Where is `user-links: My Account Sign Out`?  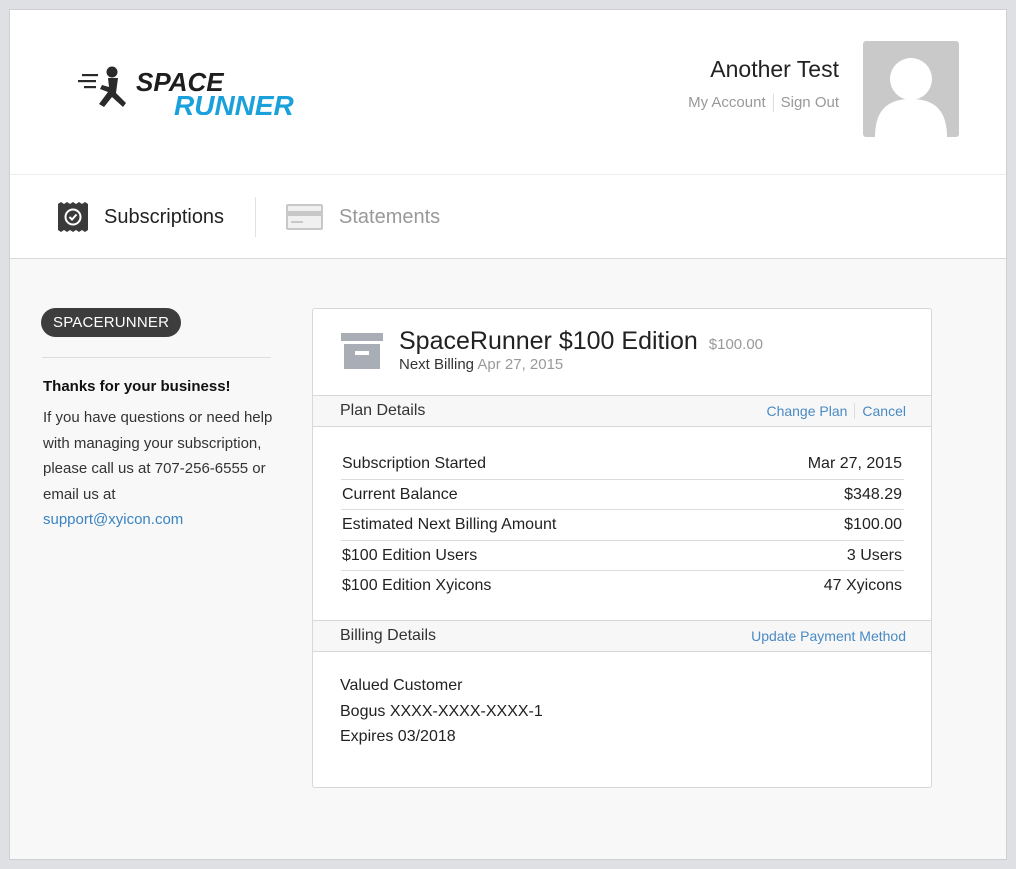
user-links: My Account Sign Out is located at coordinates (763, 103).